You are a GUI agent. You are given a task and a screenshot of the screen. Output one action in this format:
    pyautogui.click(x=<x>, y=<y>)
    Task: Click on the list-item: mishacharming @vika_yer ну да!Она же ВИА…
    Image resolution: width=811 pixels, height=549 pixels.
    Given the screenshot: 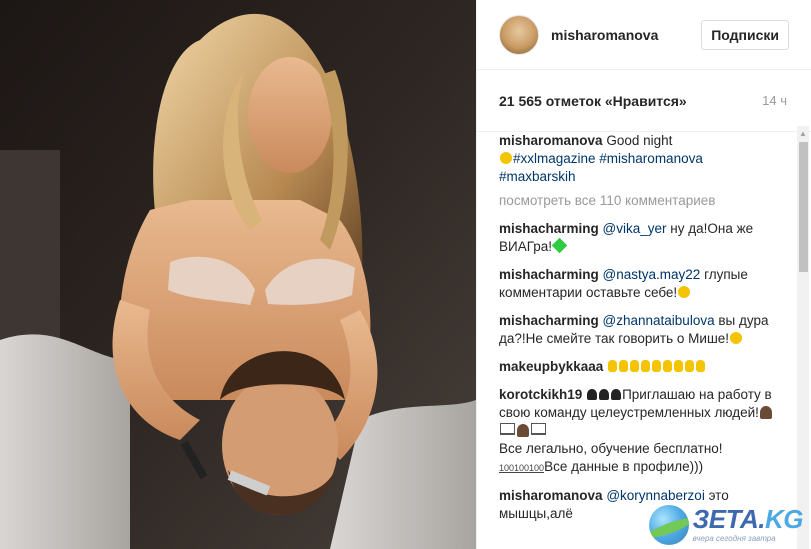 What is the action you would take?
    pyautogui.click(x=644, y=238)
    